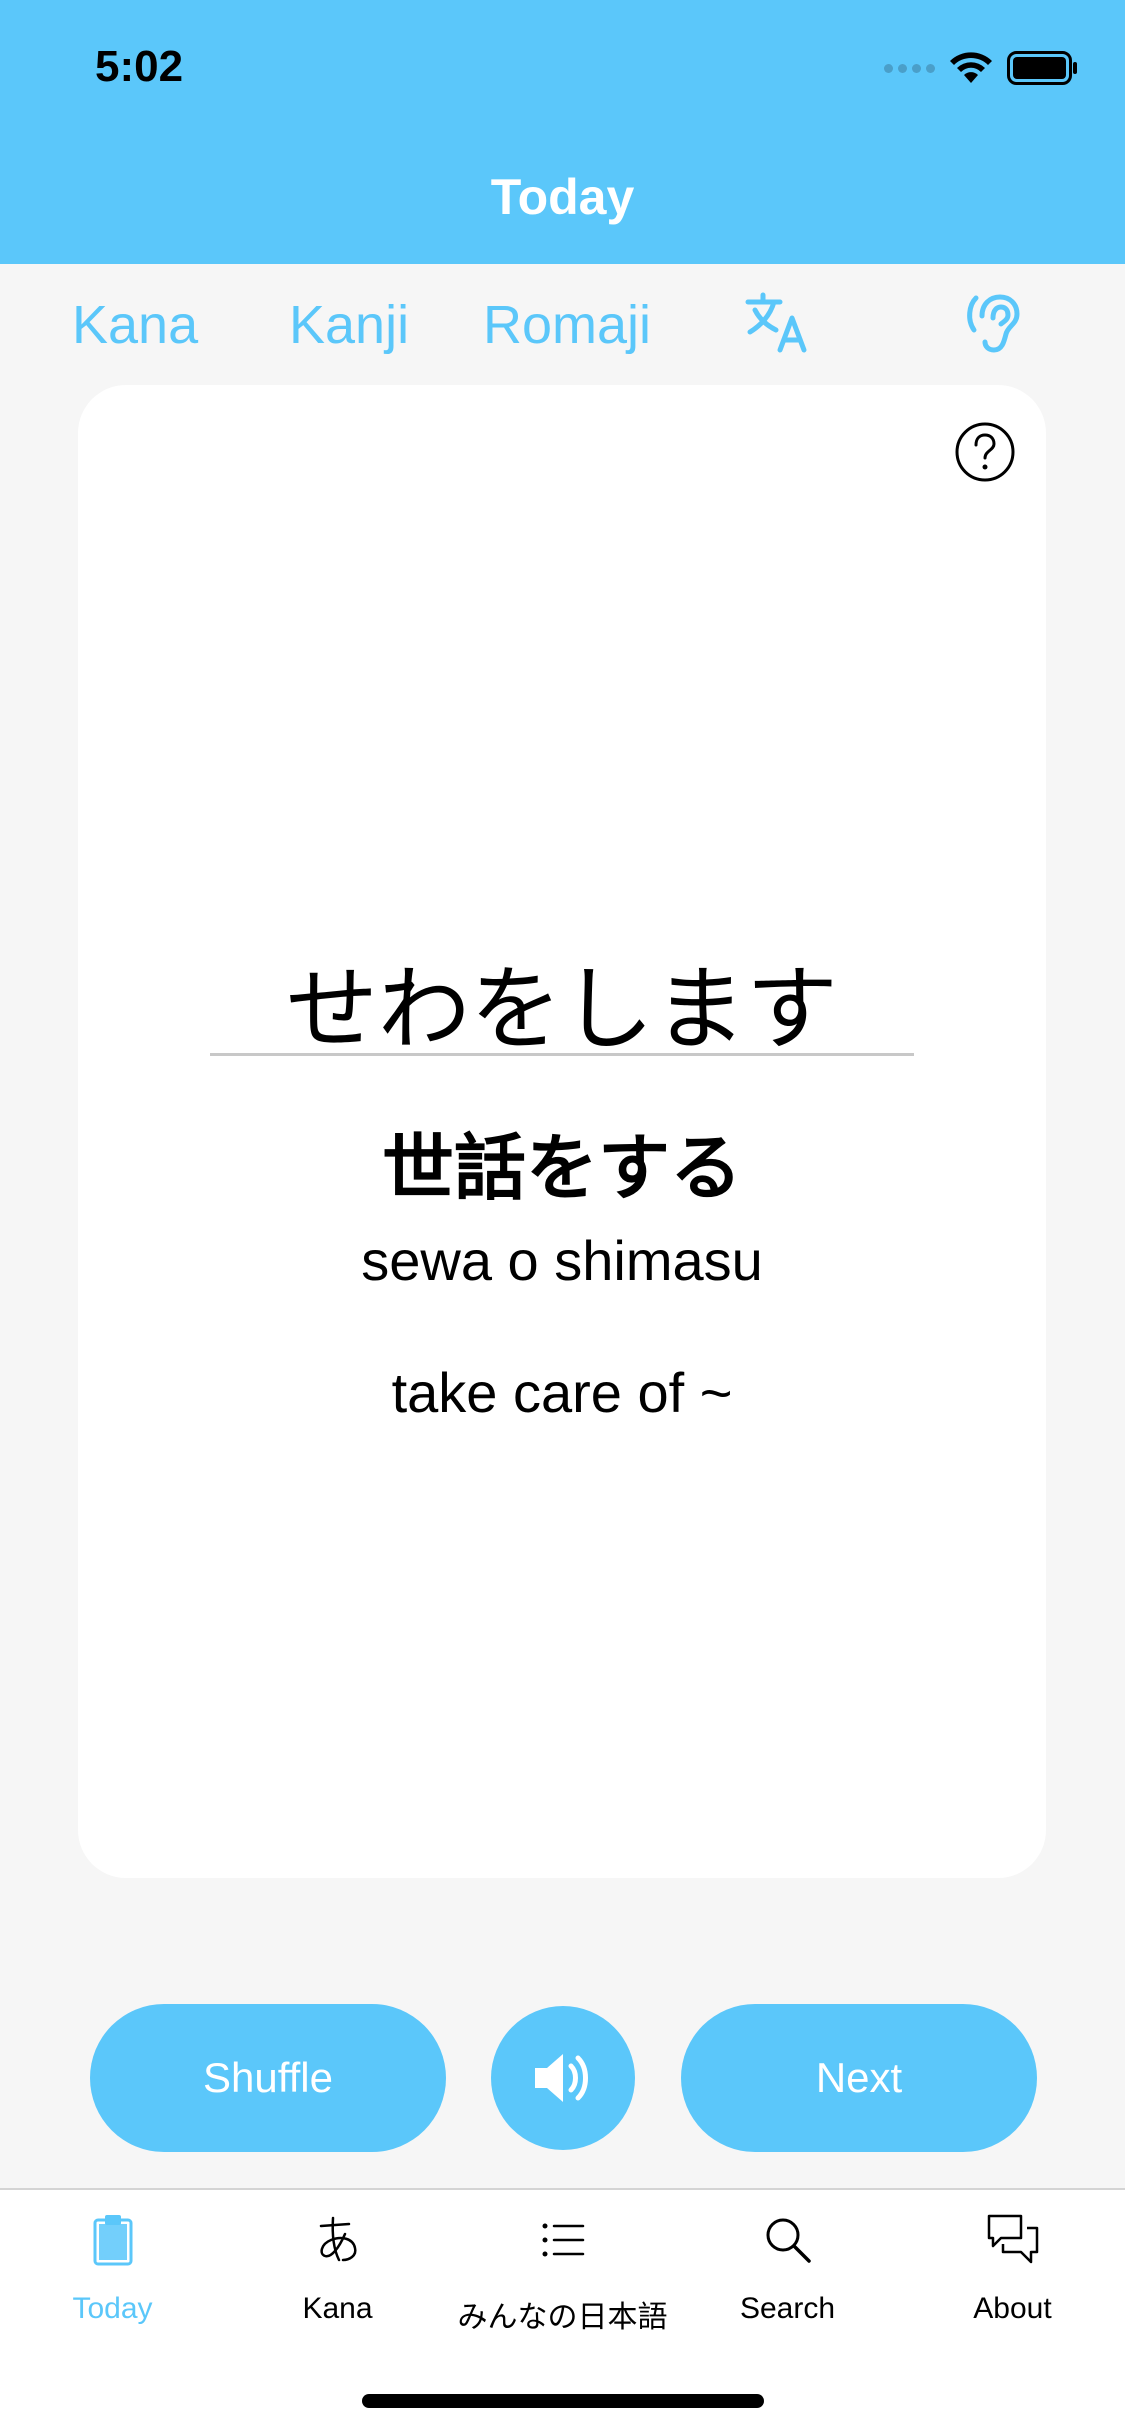  I want to click on battery-icon, so click(1042, 68).